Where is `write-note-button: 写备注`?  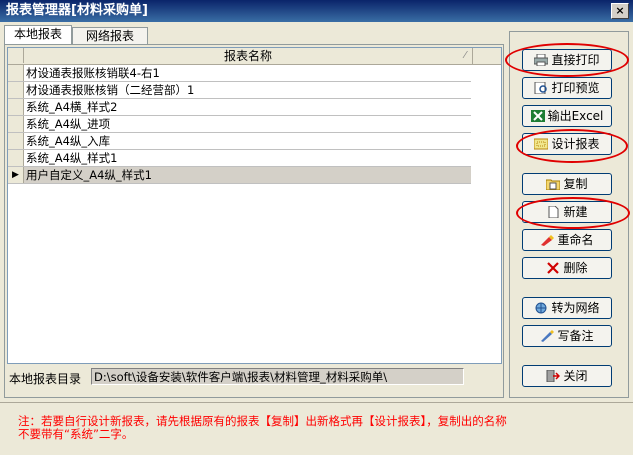 write-note-button: 写备注 is located at coordinates (567, 336).